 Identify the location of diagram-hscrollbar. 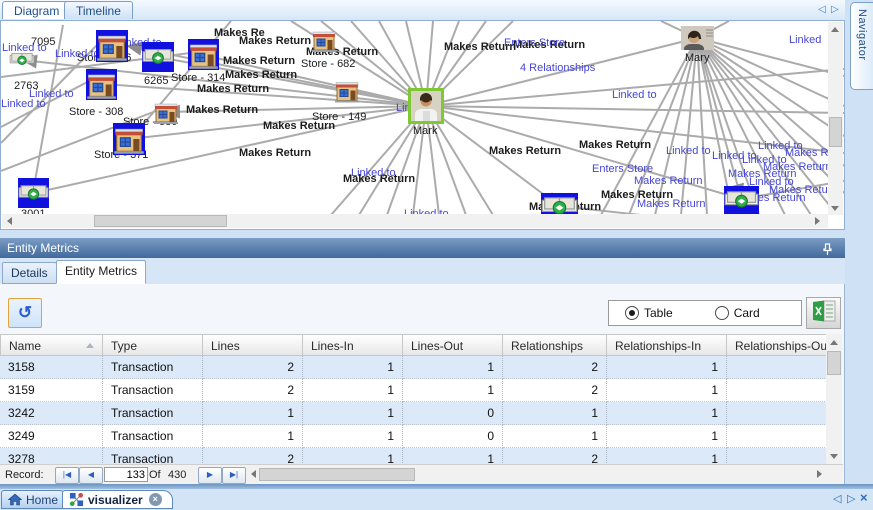
(415, 221).